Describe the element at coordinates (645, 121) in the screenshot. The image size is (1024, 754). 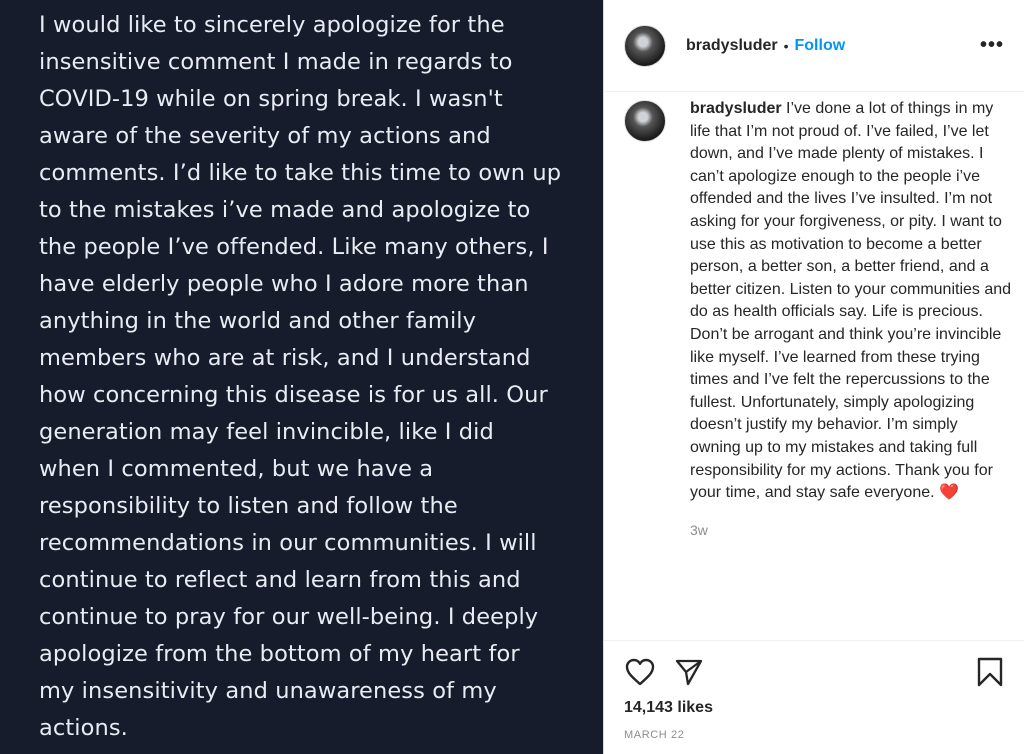
I see `caption-avatar` at that location.